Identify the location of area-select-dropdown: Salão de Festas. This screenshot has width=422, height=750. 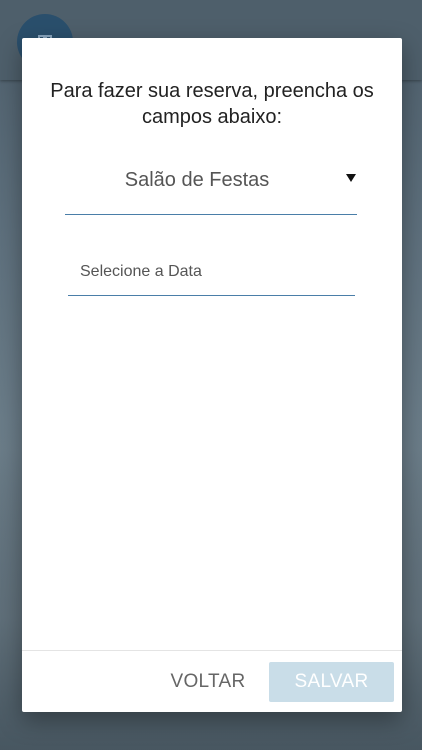
(211, 189).